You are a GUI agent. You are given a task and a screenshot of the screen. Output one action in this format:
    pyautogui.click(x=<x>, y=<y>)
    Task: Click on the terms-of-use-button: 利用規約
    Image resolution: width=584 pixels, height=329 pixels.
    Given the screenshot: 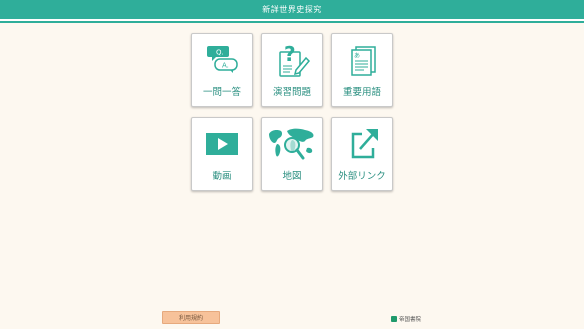 What is the action you would take?
    pyautogui.click(x=191, y=317)
    